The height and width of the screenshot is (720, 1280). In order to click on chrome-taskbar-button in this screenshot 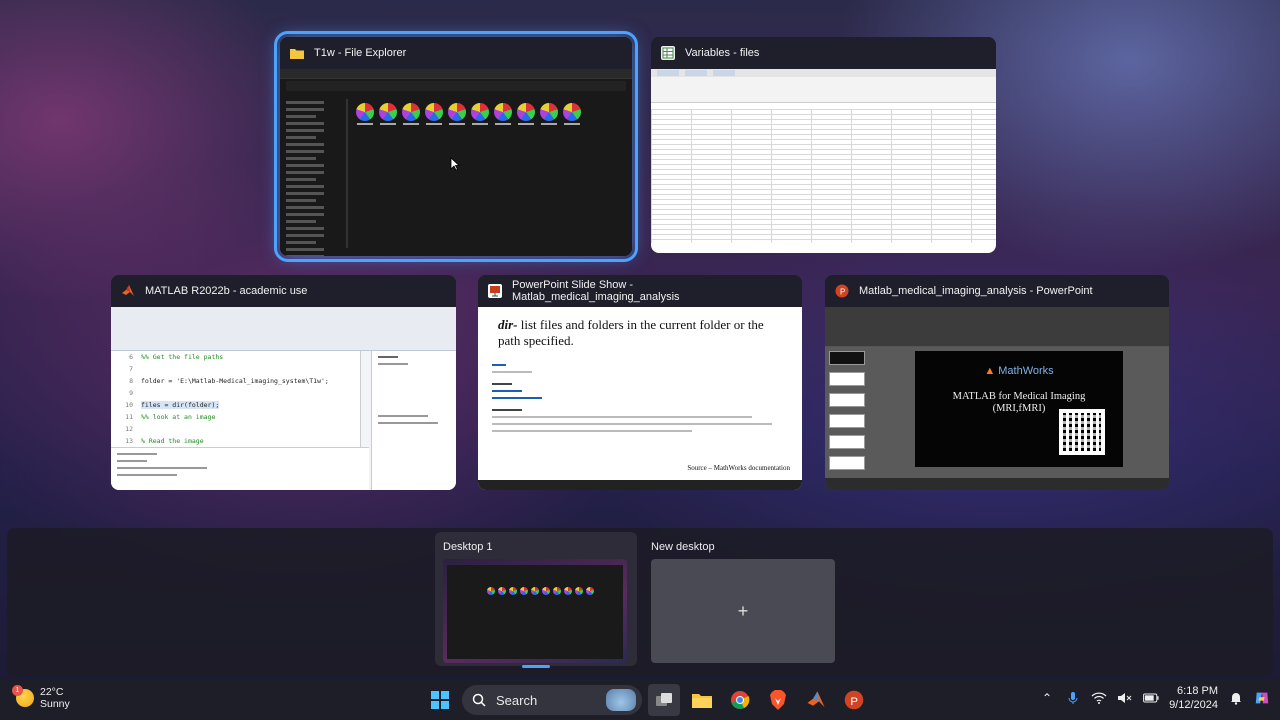, I will do `click(740, 700)`.